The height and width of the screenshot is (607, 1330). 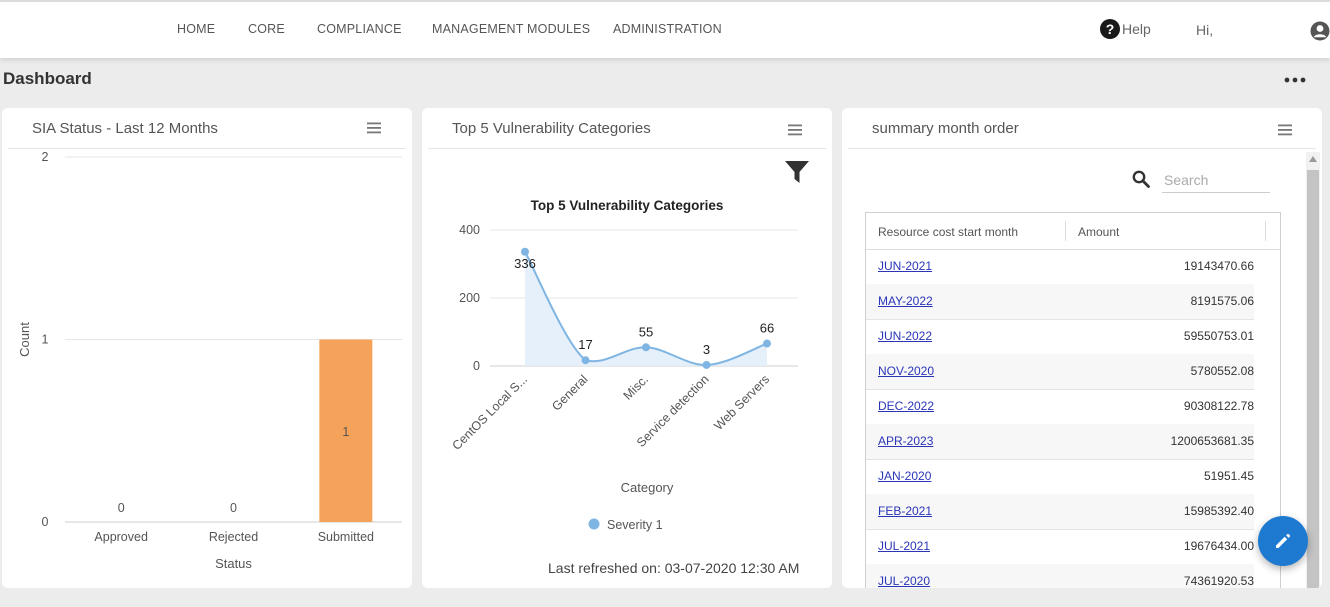 What do you see at coordinates (904, 546) in the screenshot?
I see `month-link: JUL-2021` at bounding box center [904, 546].